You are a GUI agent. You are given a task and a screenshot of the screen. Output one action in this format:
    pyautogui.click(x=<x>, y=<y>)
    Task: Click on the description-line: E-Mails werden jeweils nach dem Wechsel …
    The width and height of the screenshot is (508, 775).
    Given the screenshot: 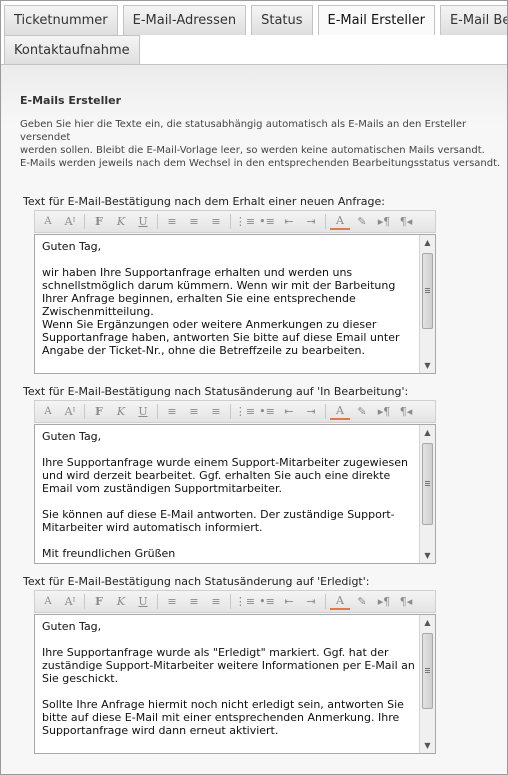 What is the action you would take?
    pyautogui.click(x=260, y=163)
    